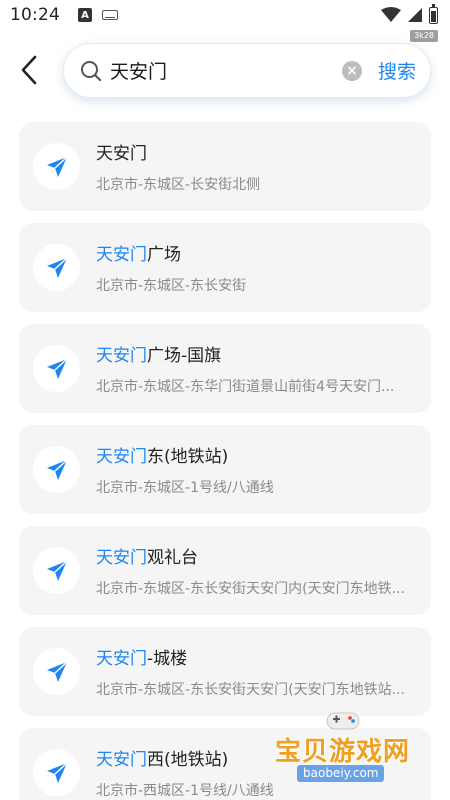 The height and width of the screenshot is (800, 450). What do you see at coordinates (167, 659) in the screenshot?
I see `title-text: -城楼` at bounding box center [167, 659].